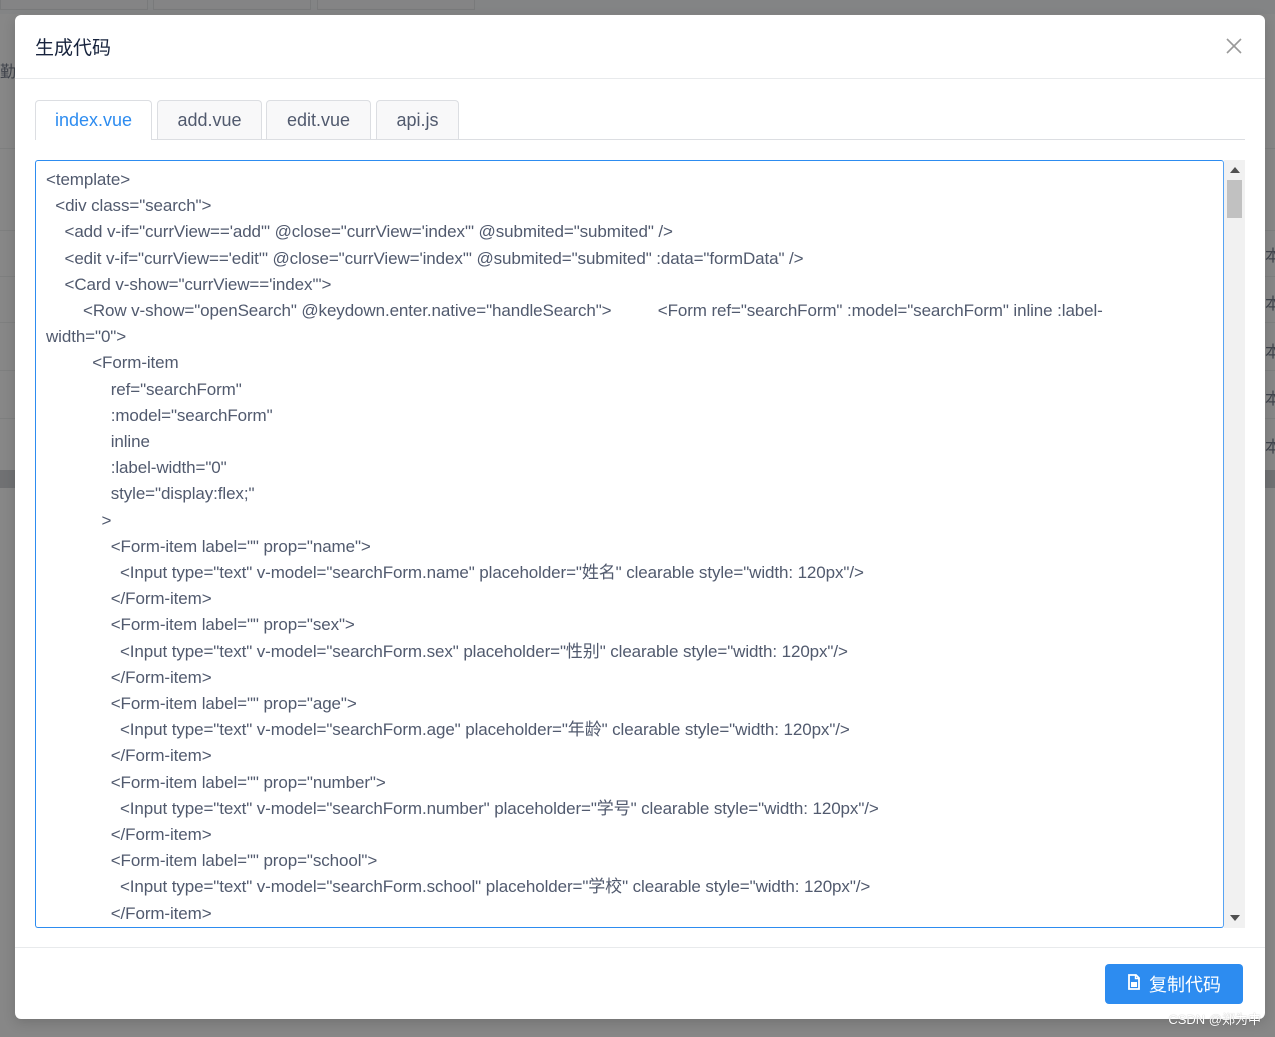  What do you see at coordinates (212, 861) in the screenshot?
I see `code-line: <Form-item label="" prop="school">` at bounding box center [212, 861].